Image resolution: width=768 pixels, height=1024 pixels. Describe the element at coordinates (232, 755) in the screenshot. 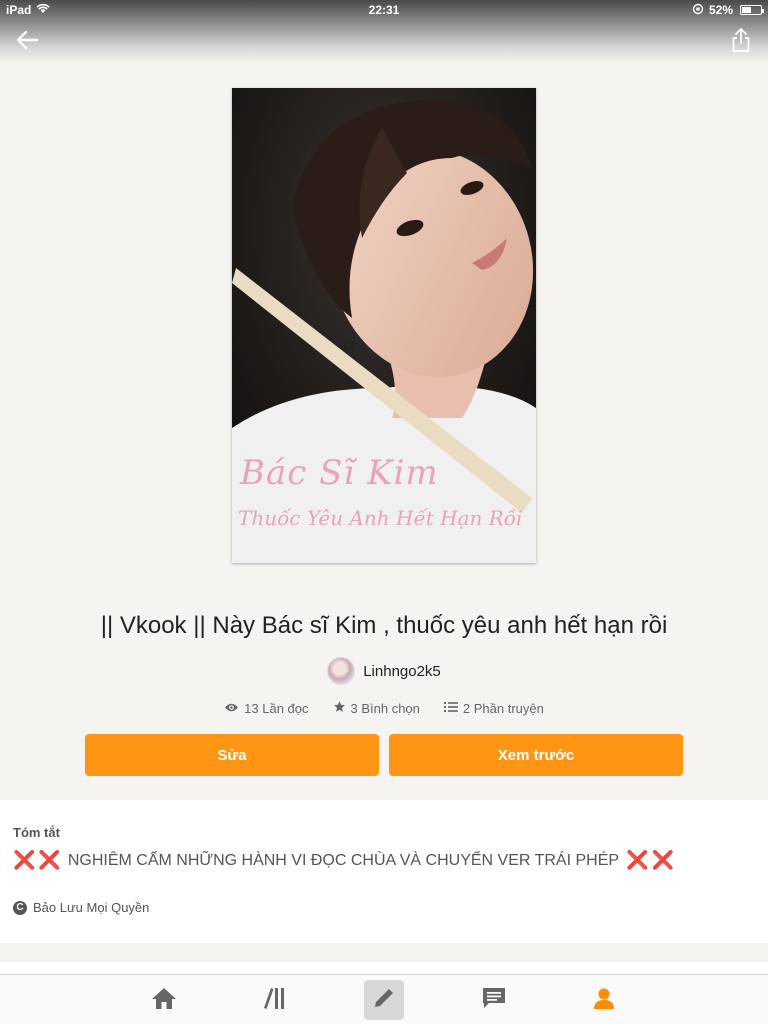

I see `edit-button: Sửa` at that location.